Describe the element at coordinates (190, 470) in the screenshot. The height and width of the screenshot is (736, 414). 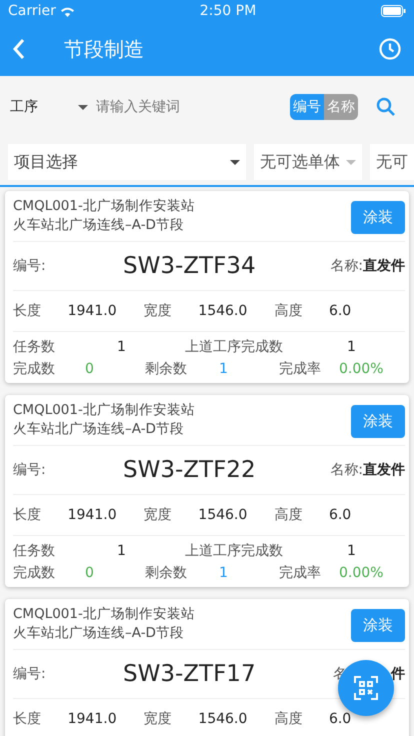
I see `segment-code: SW3-ZTF22` at that location.